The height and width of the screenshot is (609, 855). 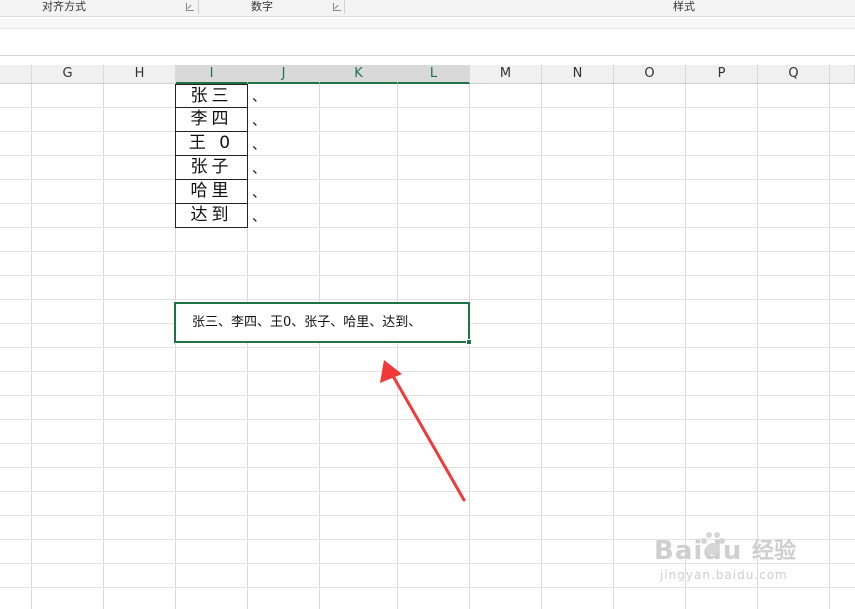 I want to click on column-header-h: H, so click(x=140, y=74).